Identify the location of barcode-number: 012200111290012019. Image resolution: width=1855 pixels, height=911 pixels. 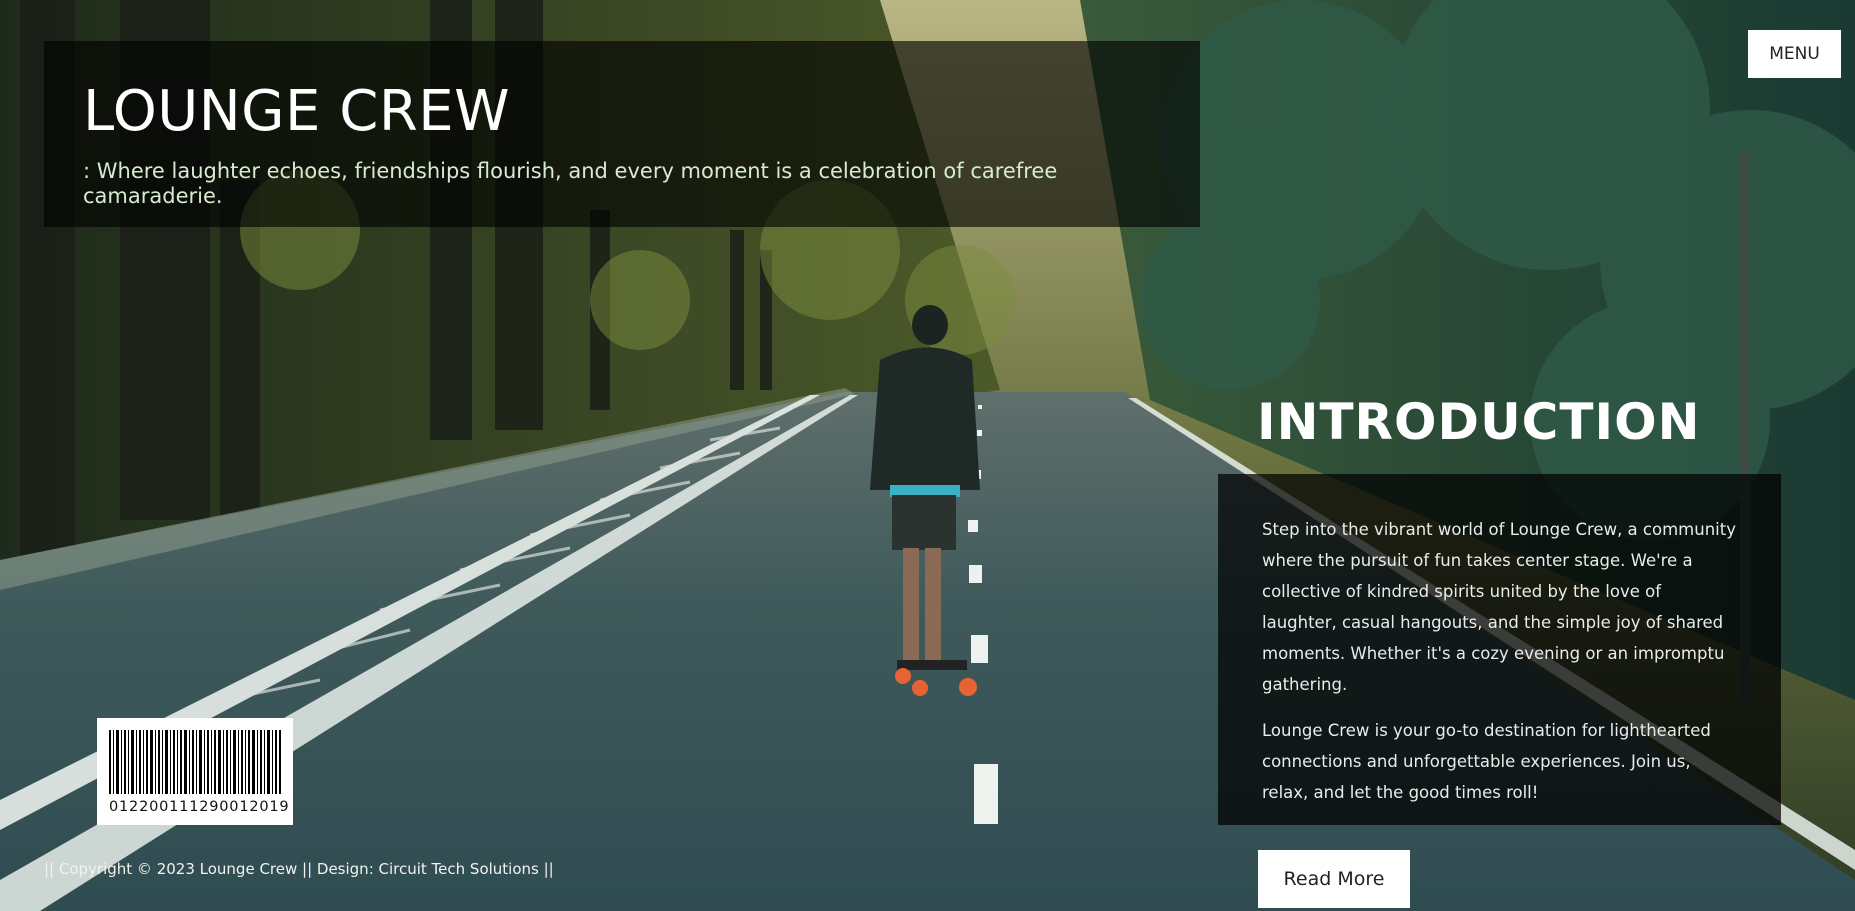
(199, 807).